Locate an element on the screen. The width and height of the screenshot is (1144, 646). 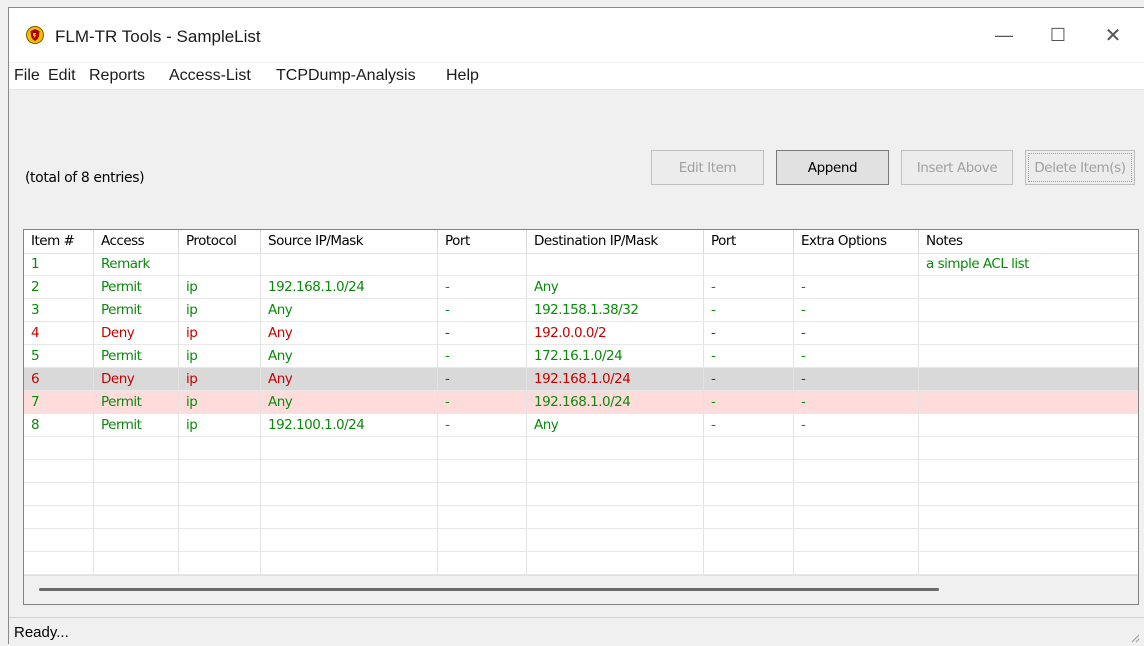
table-row: 1 Remark a simple ACL list is located at coordinates (581, 264).